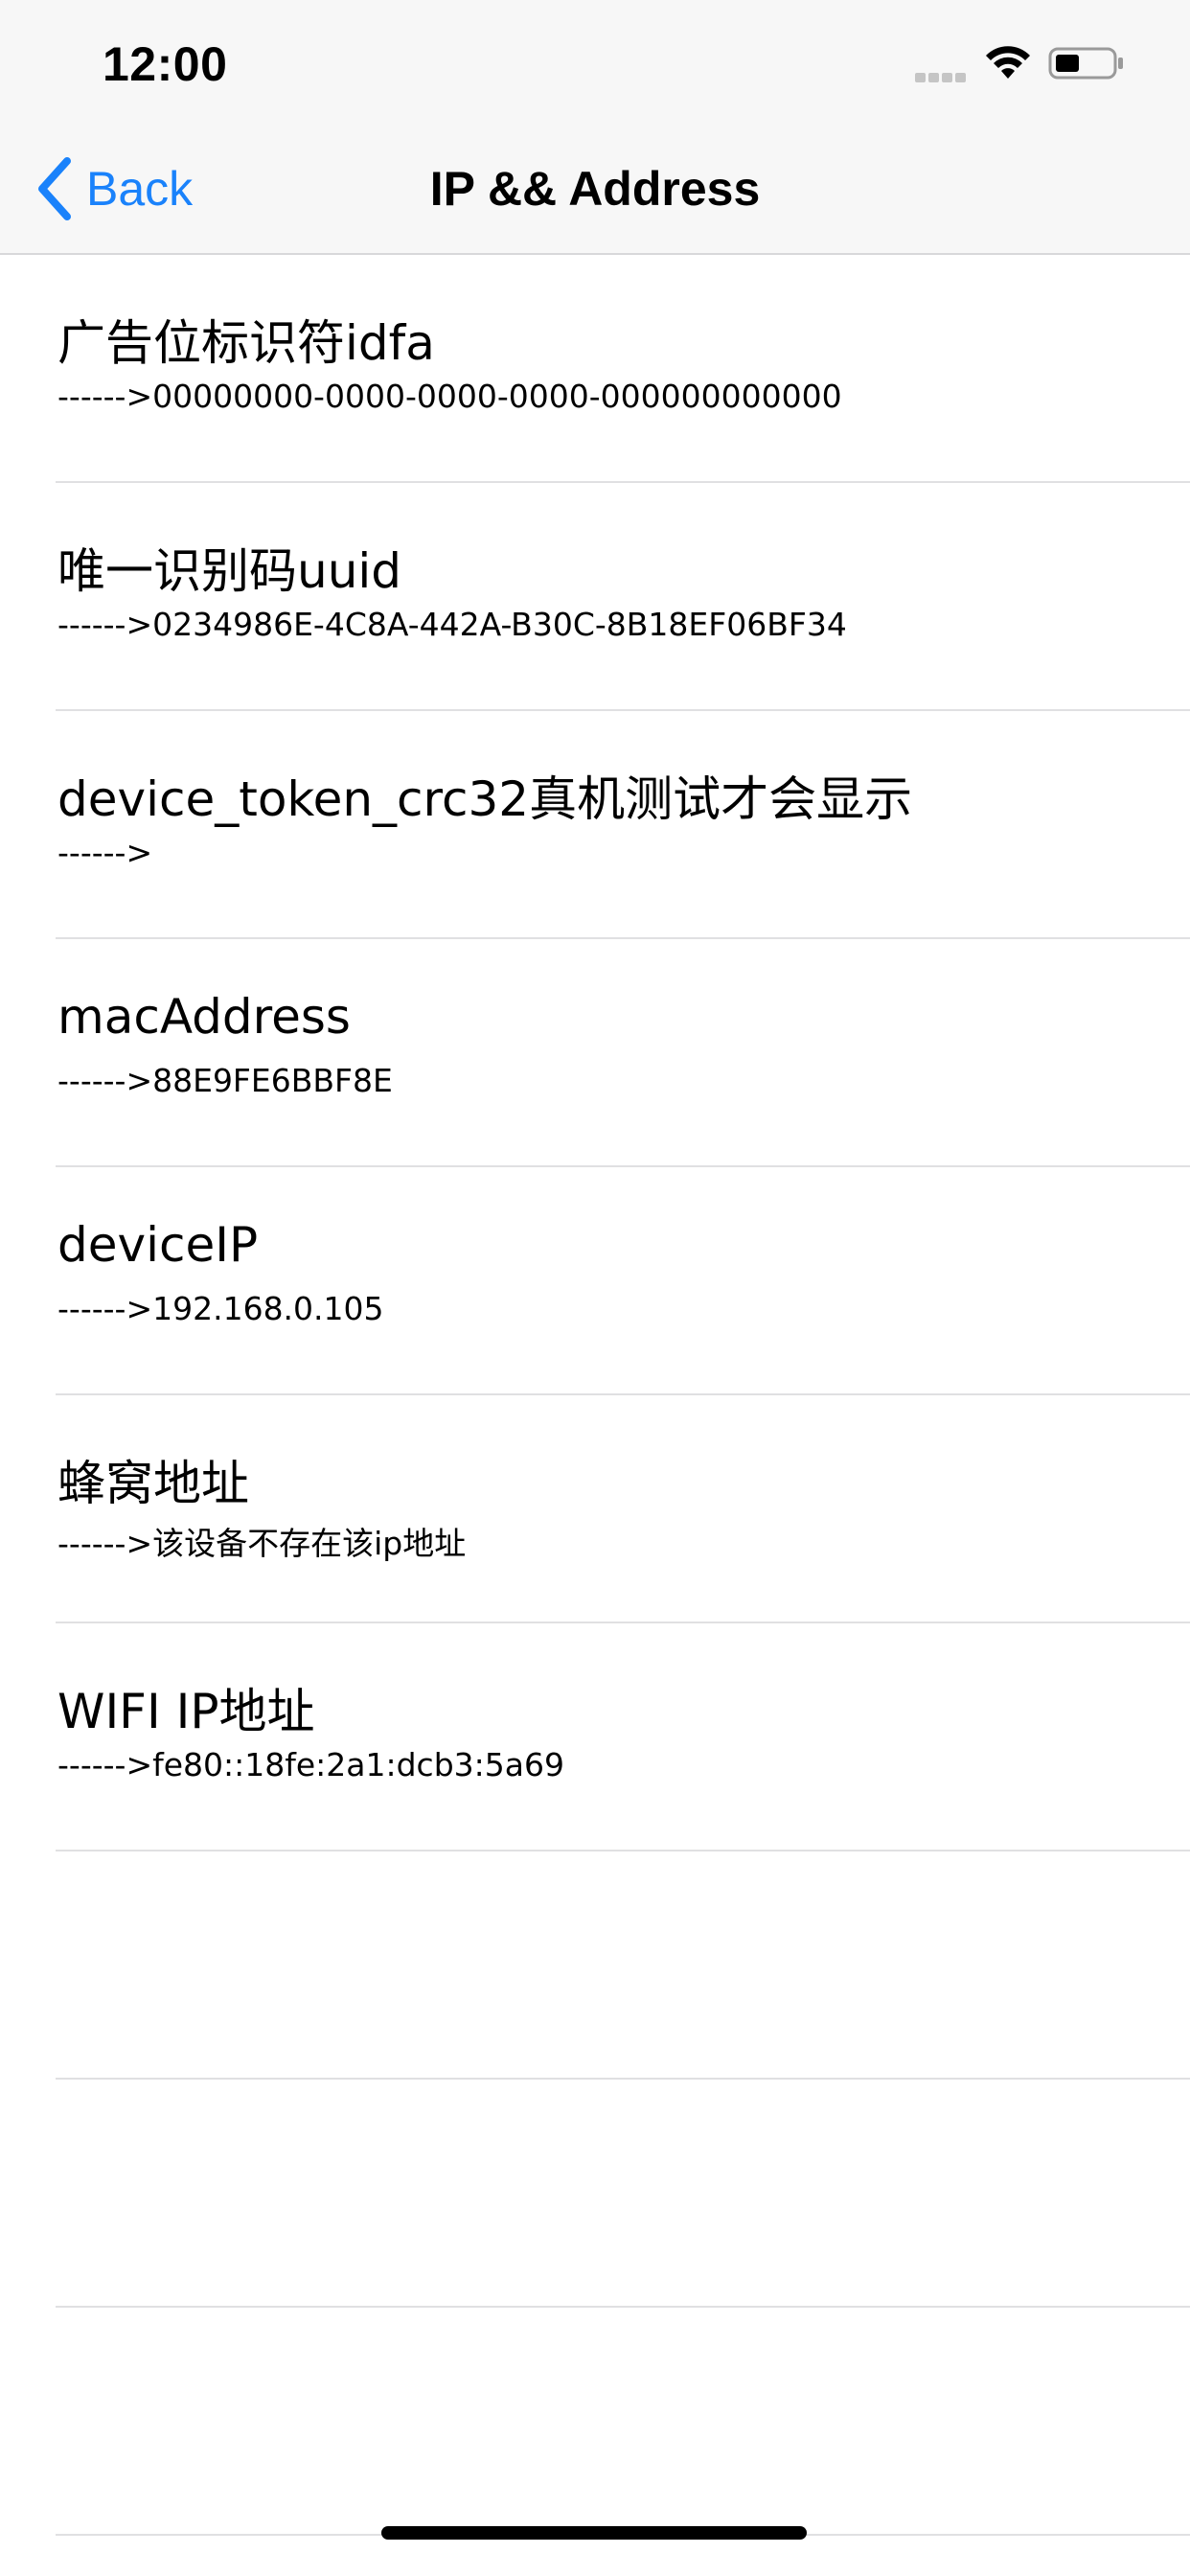  Describe the element at coordinates (594, 2533) in the screenshot. I see `home-indicator` at that location.